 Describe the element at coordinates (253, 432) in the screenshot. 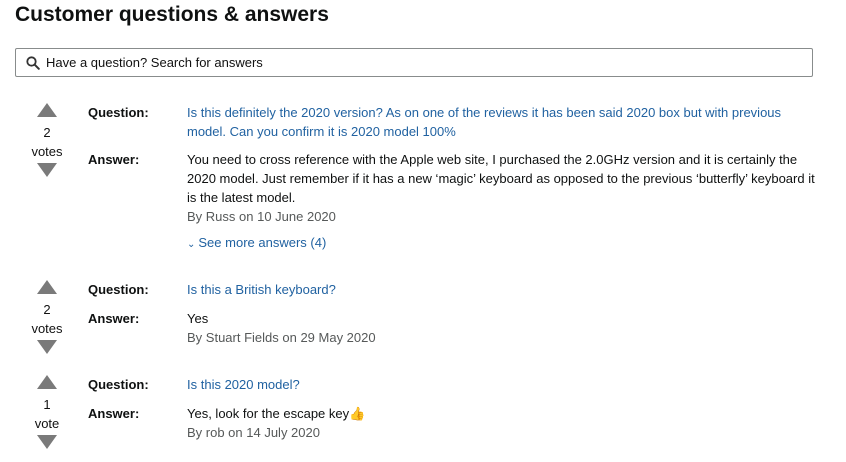

I see `answer-byline: By rob on 14 July 2020` at that location.